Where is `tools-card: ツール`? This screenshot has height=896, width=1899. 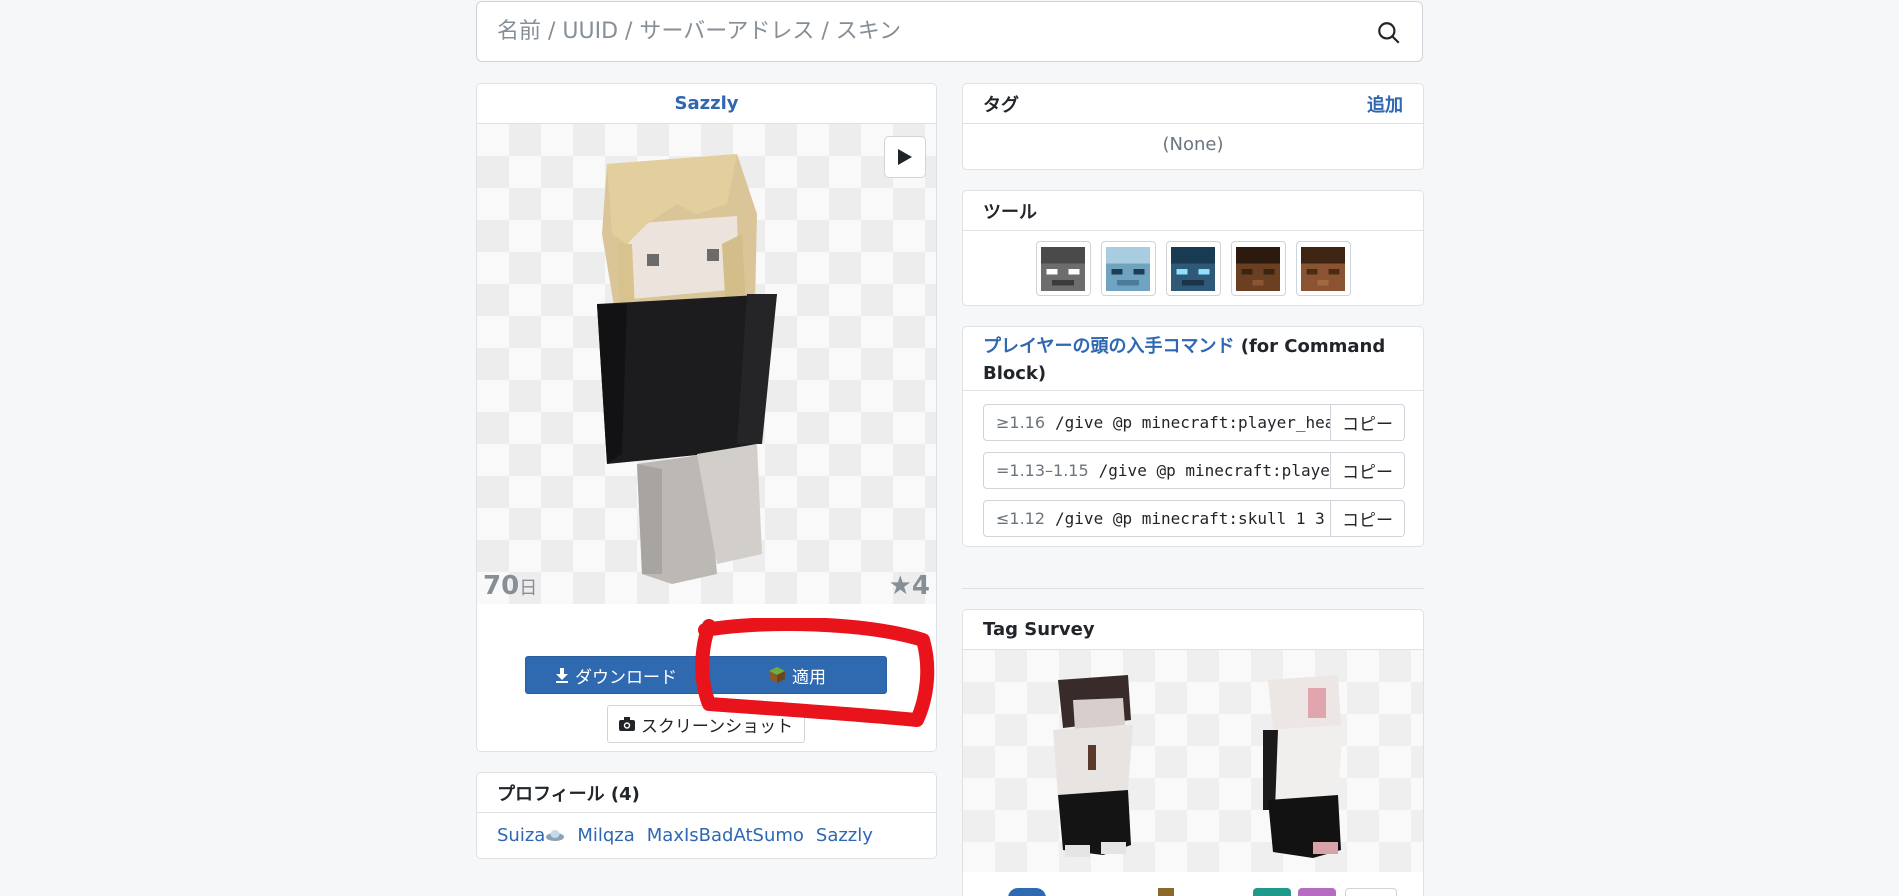 tools-card: ツール is located at coordinates (1193, 248).